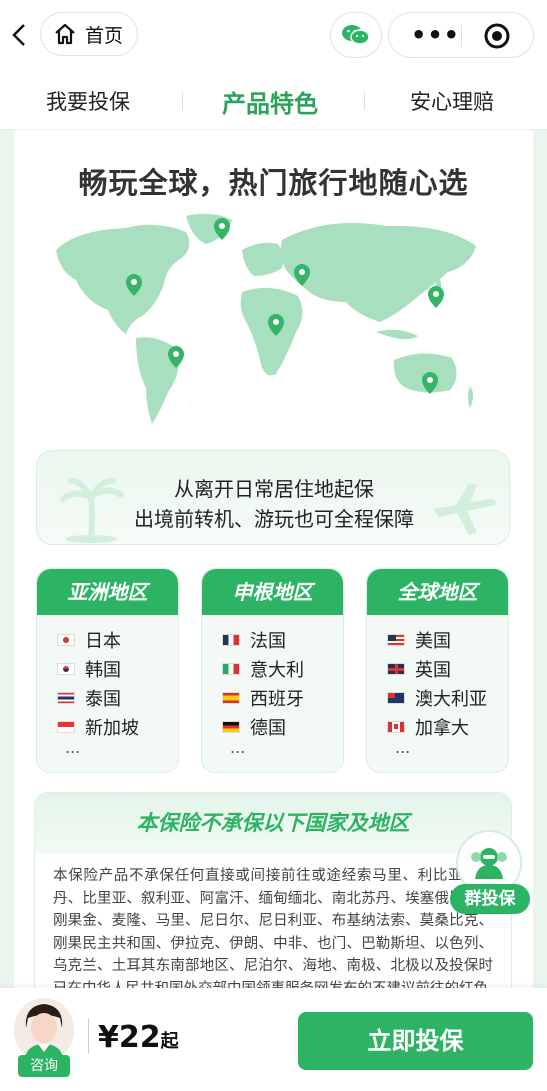  What do you see at coordinates (437, 592) in the screenshot?
I see `region-title: 全球地区` at bounding box center [437, 592].